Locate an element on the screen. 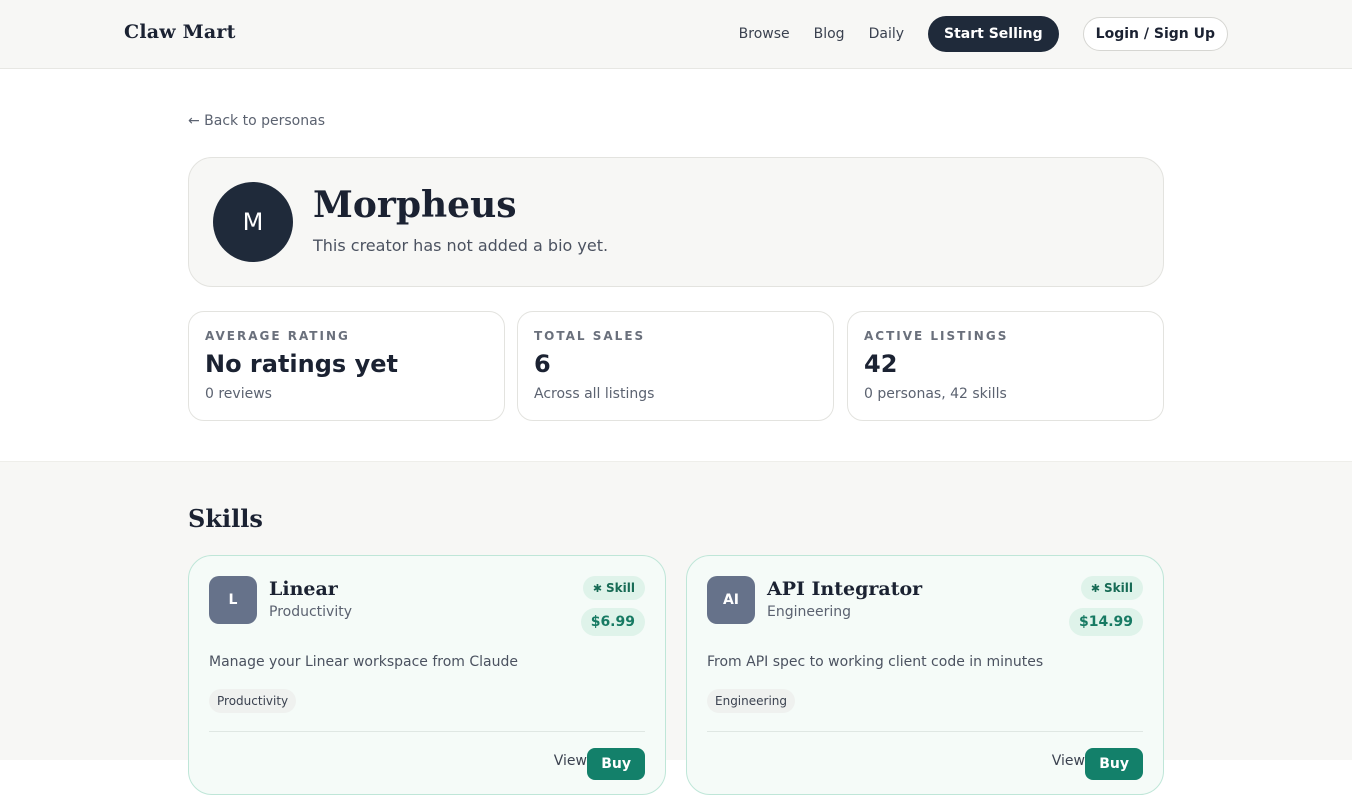  category-tag: Engineering is located at coordinates (751, 701).